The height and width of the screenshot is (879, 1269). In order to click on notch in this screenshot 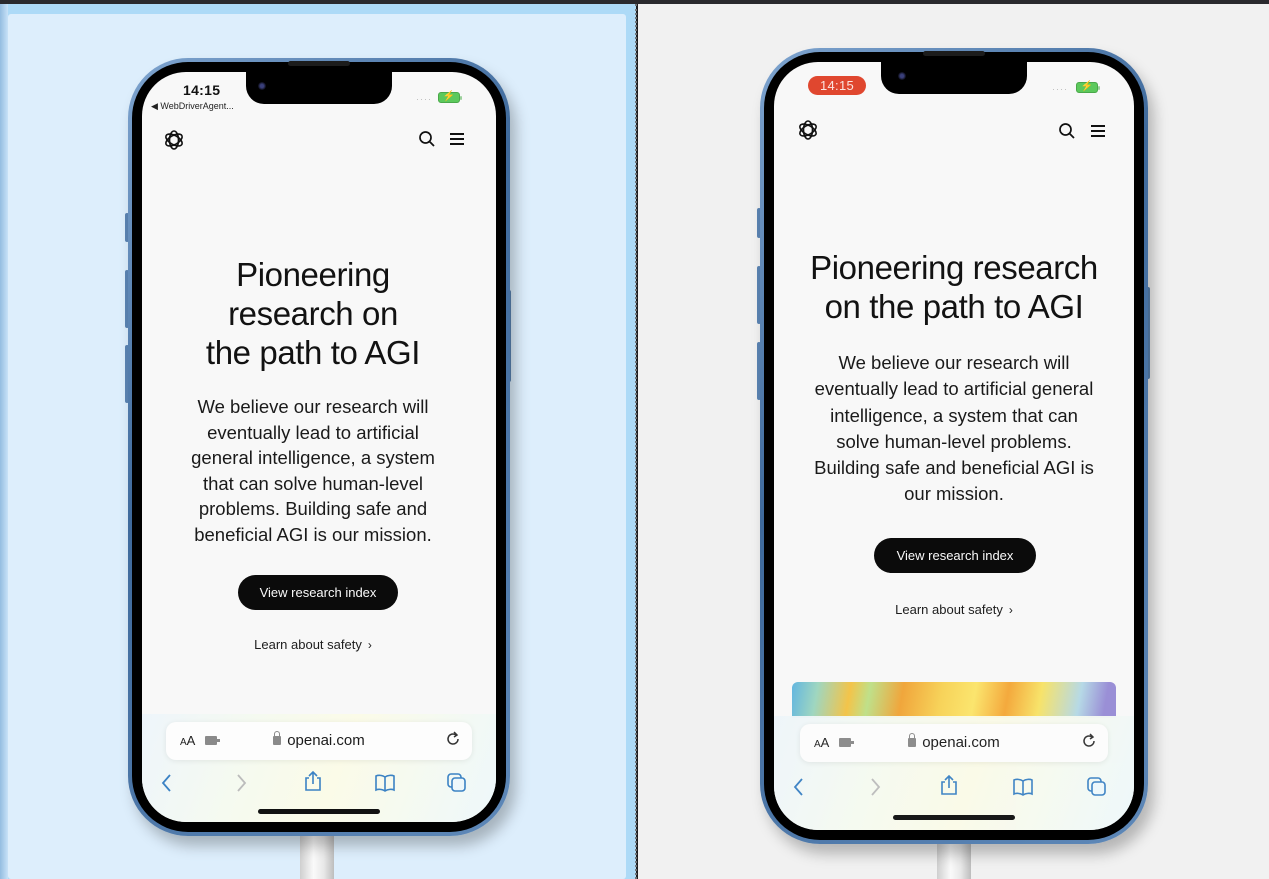, I will do `click(319, 88)`.